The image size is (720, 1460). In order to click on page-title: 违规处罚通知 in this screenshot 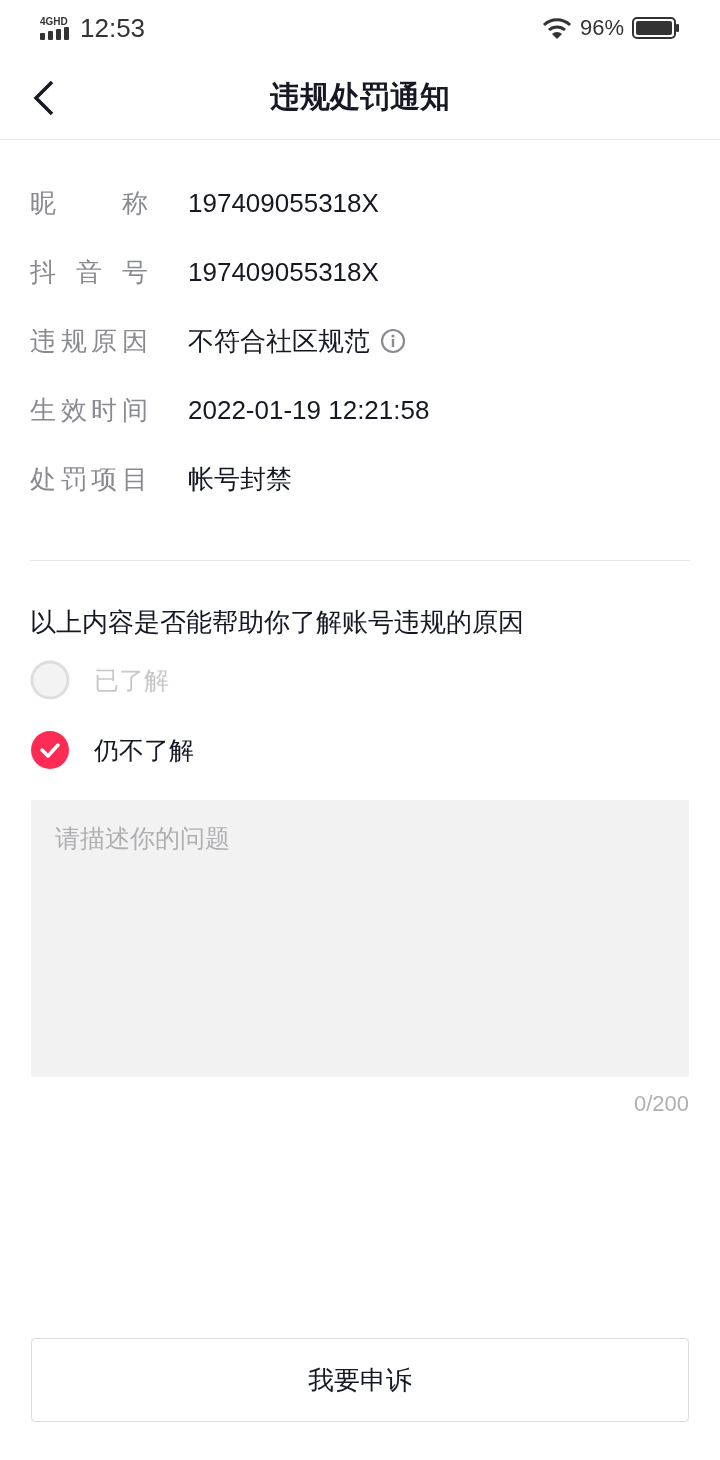, I will do `click(360, 97)`.